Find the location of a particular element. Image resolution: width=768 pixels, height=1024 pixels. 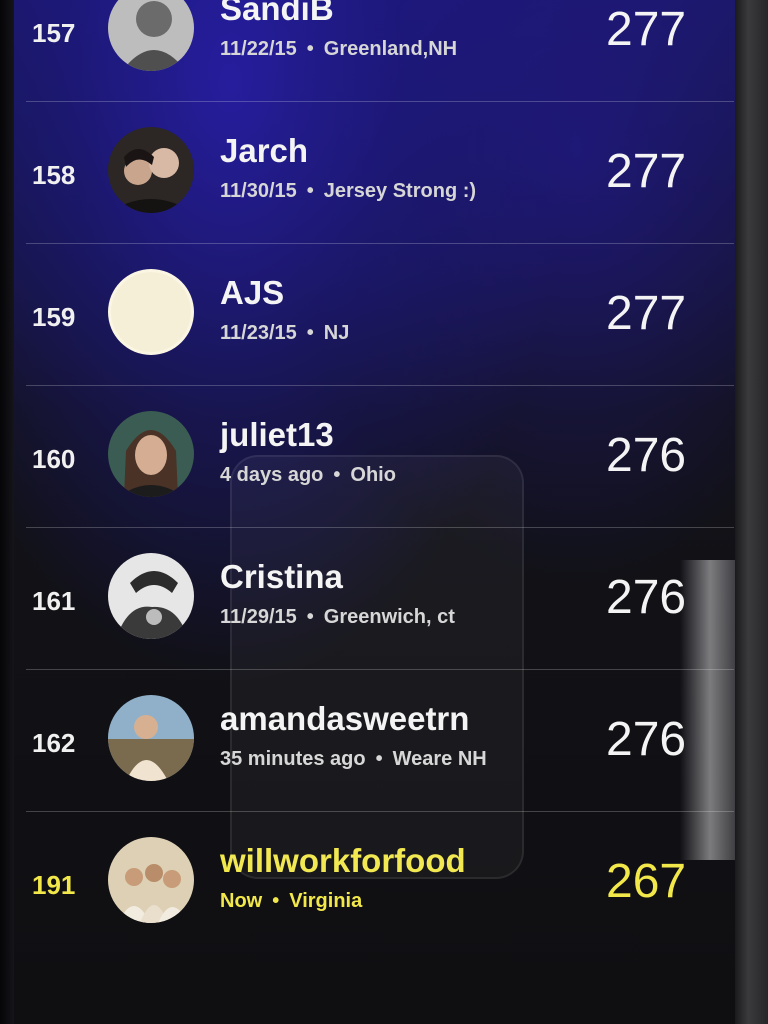

player-meta: Now • Virginia is located at coordinates (291, 901).